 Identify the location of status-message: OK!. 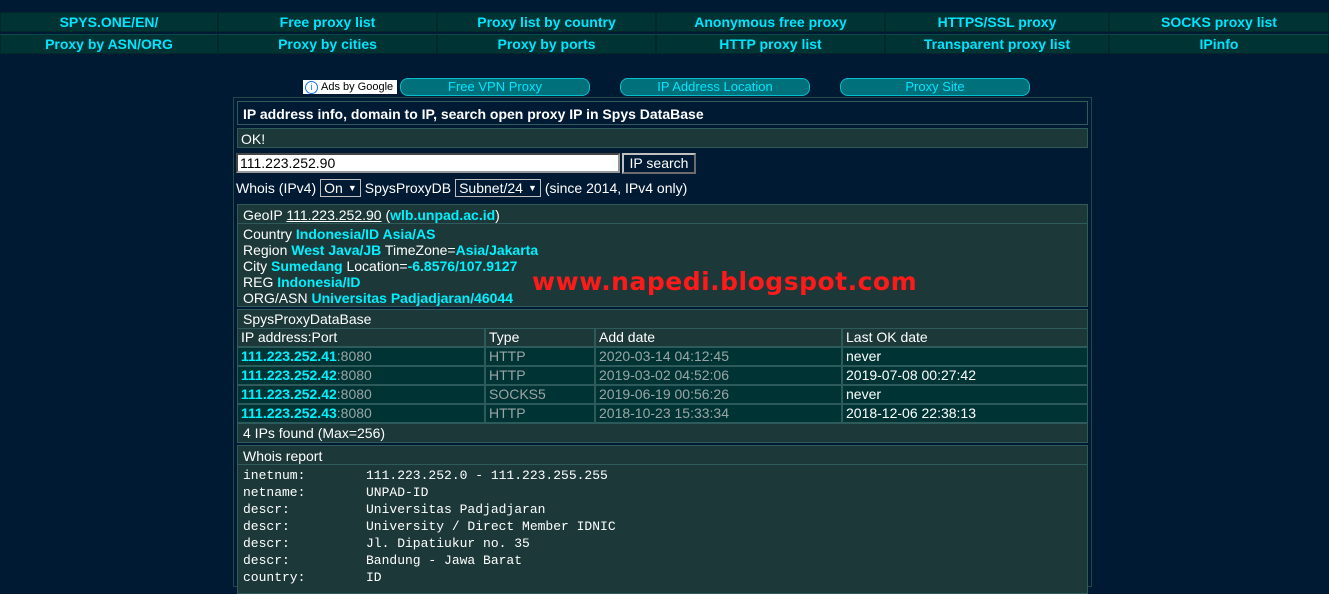
(662, 138).